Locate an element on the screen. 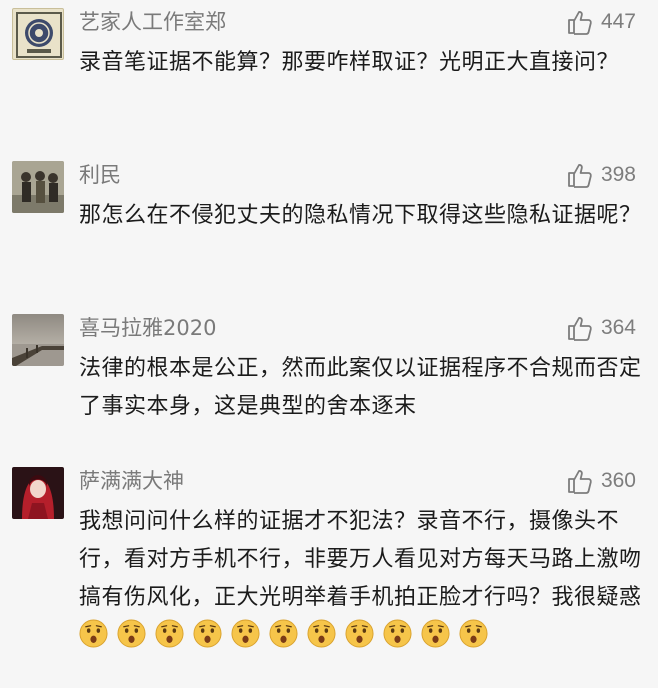 This screenshot has height=688, width=658. like-count: 364 is located at coordinates (618, 327).